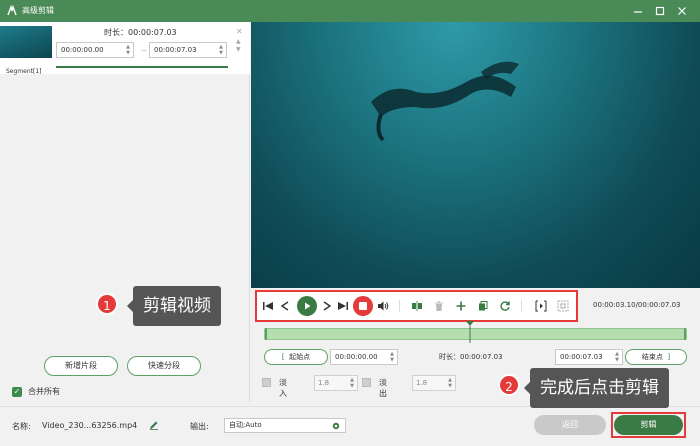 This screenshot has height=446, width=700. Describe the element at coordinates (44, 391) in the screenshot. I see `merge-all-label: 合并所有` at that location.